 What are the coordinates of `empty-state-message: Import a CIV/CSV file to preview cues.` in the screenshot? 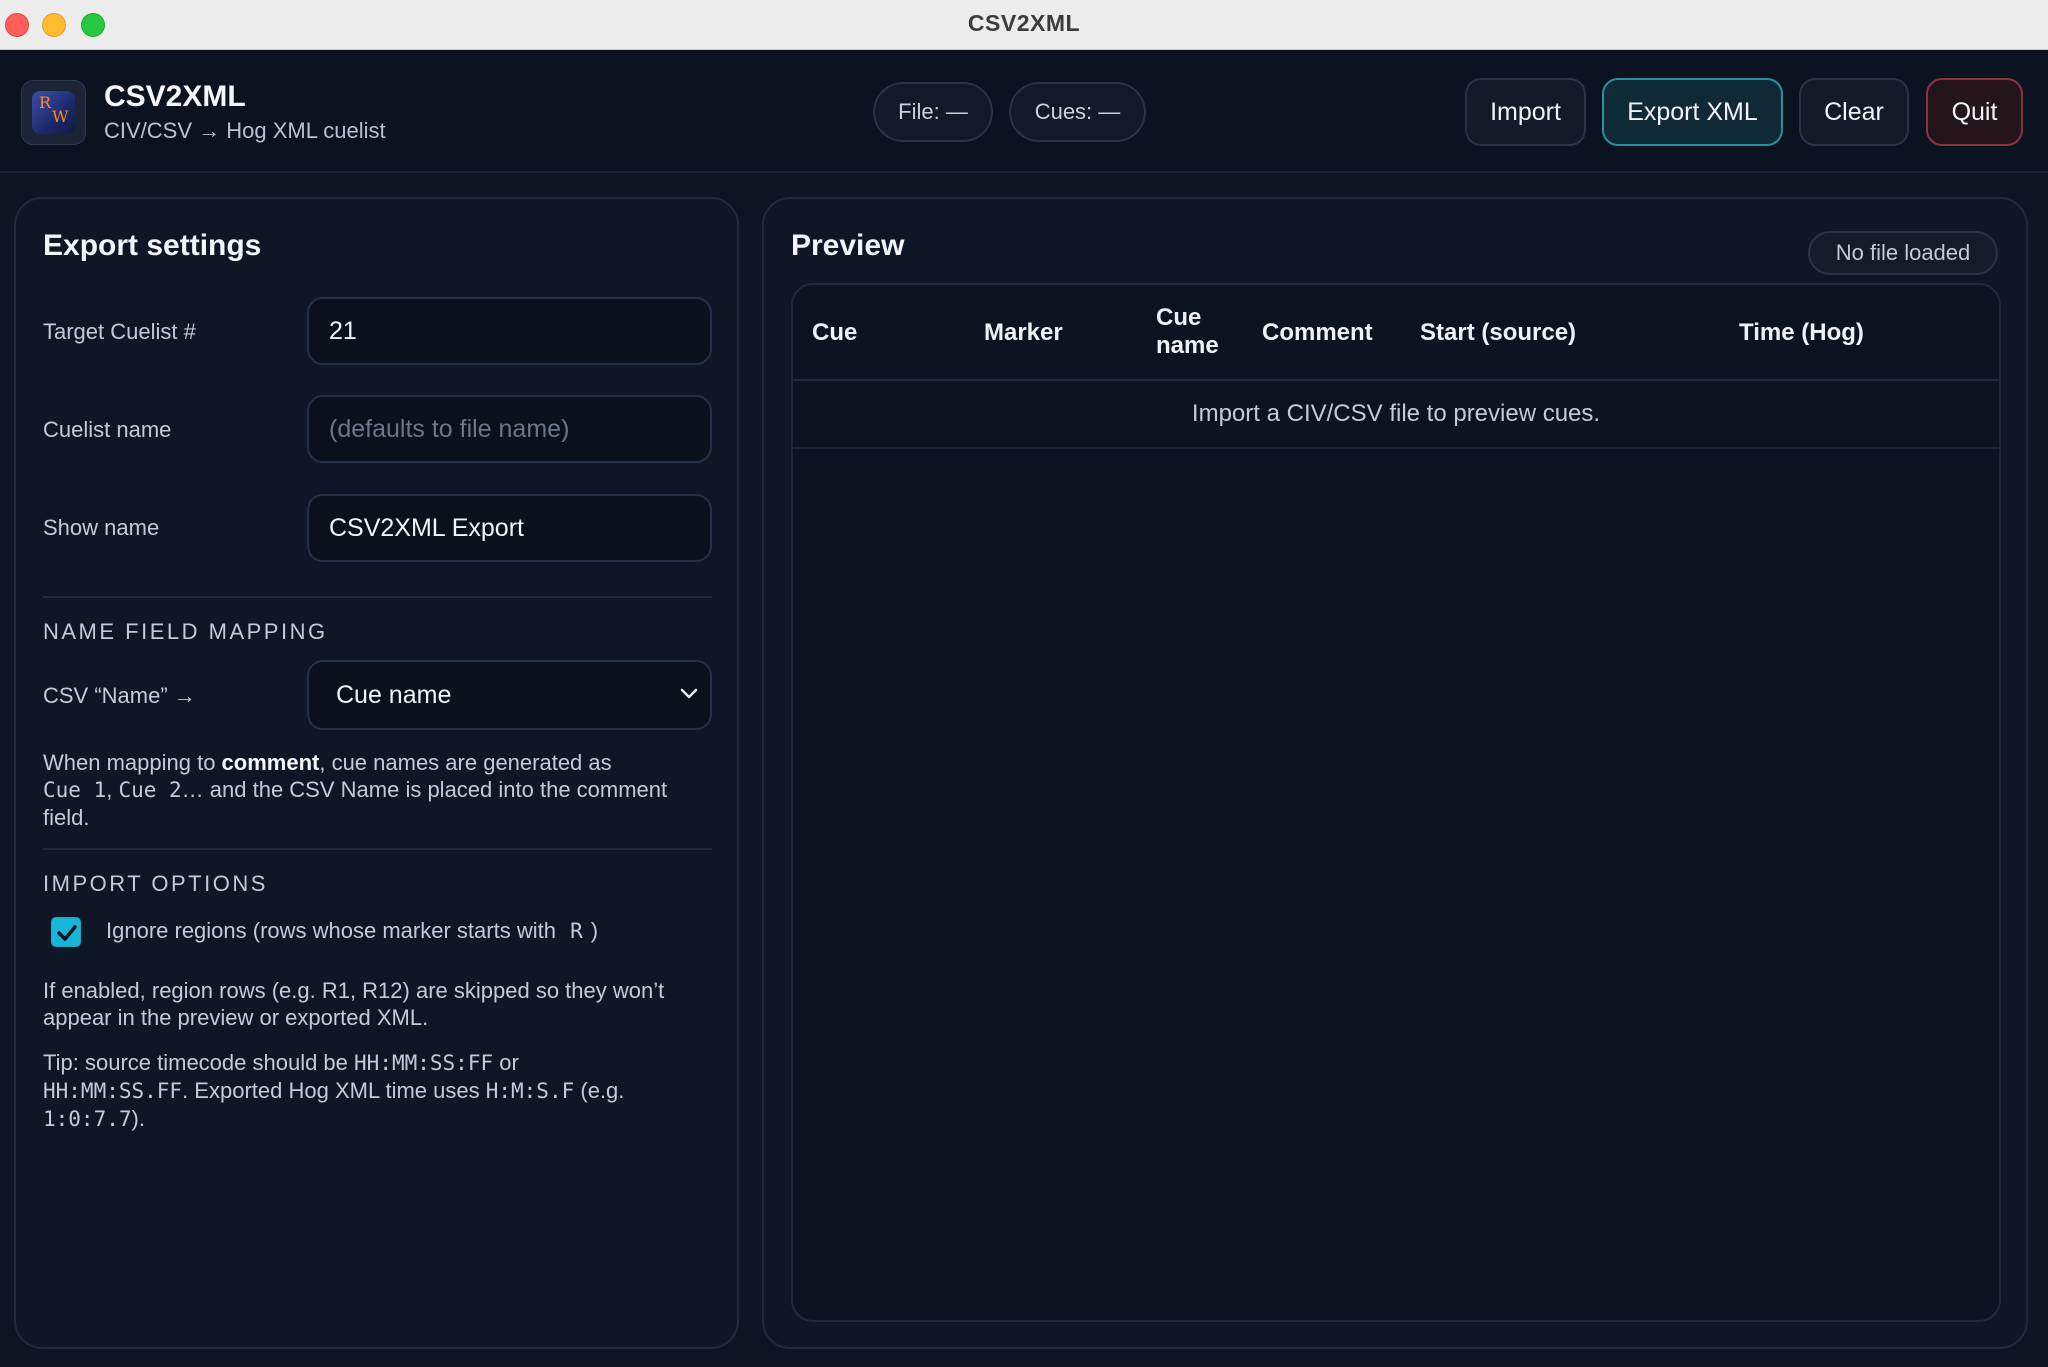 It's located at (1396, 415).